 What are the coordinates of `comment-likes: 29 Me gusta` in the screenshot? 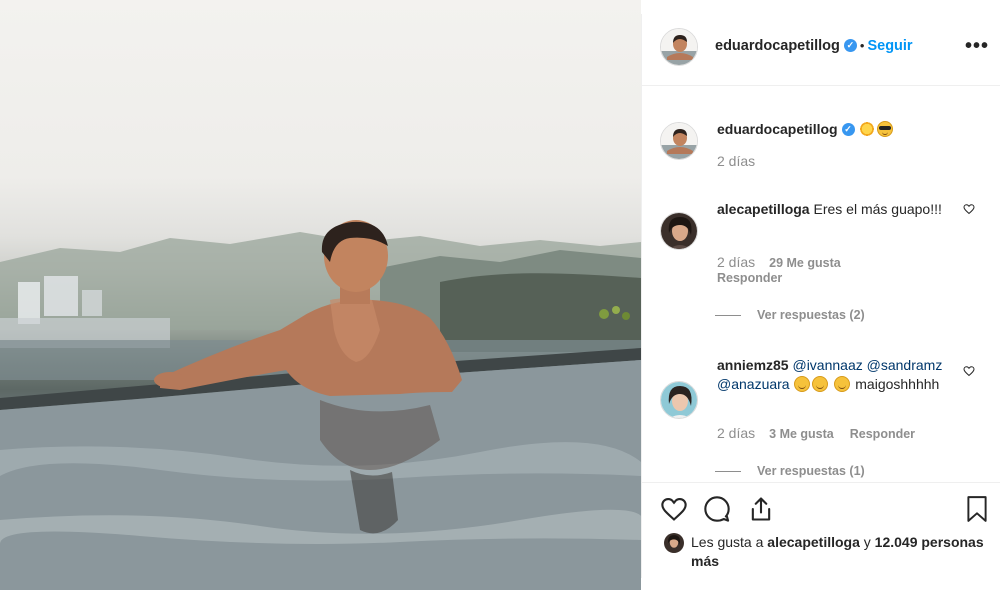 It's located at (805, 263).